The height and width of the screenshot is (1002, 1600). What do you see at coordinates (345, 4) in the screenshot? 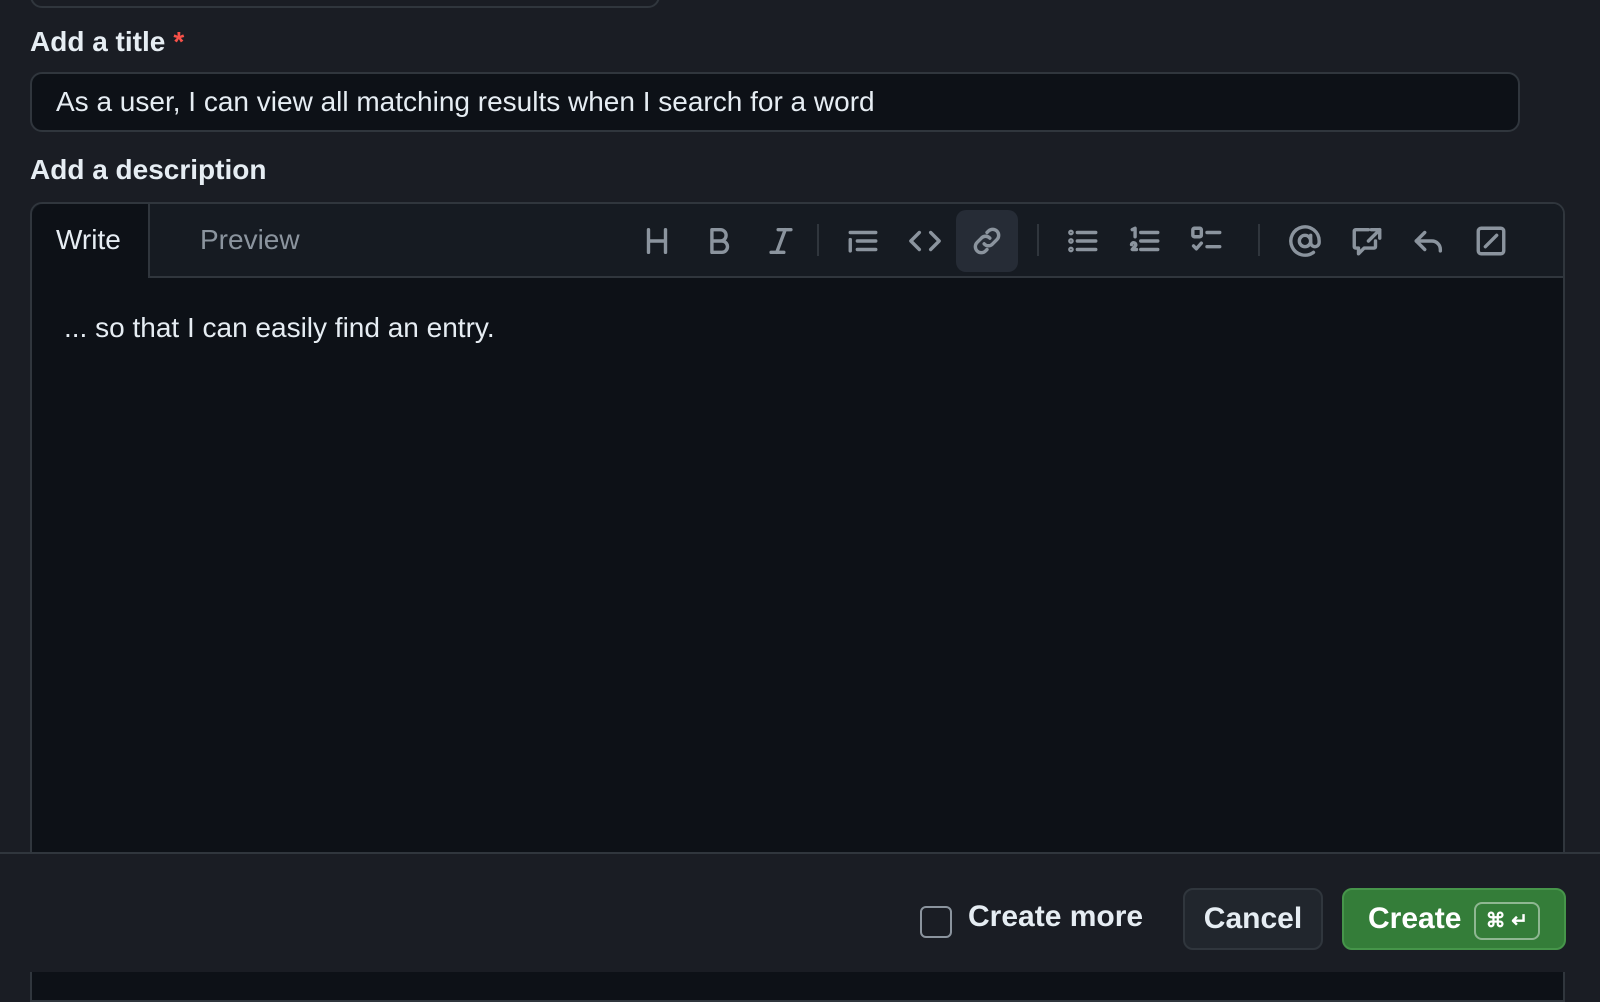
I see `previous-field-bottom` at bounding box center [345, 4].